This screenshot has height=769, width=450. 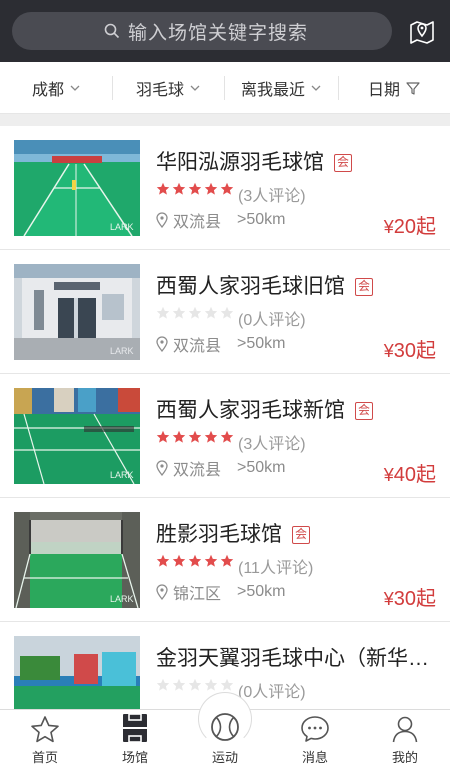 I want to click on tab-label: 我的, so click(x=404, y=757).